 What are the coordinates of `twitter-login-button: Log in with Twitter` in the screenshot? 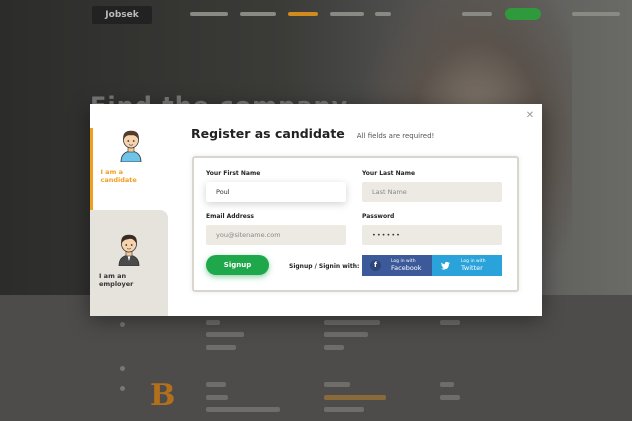 It's located at (467, 265).